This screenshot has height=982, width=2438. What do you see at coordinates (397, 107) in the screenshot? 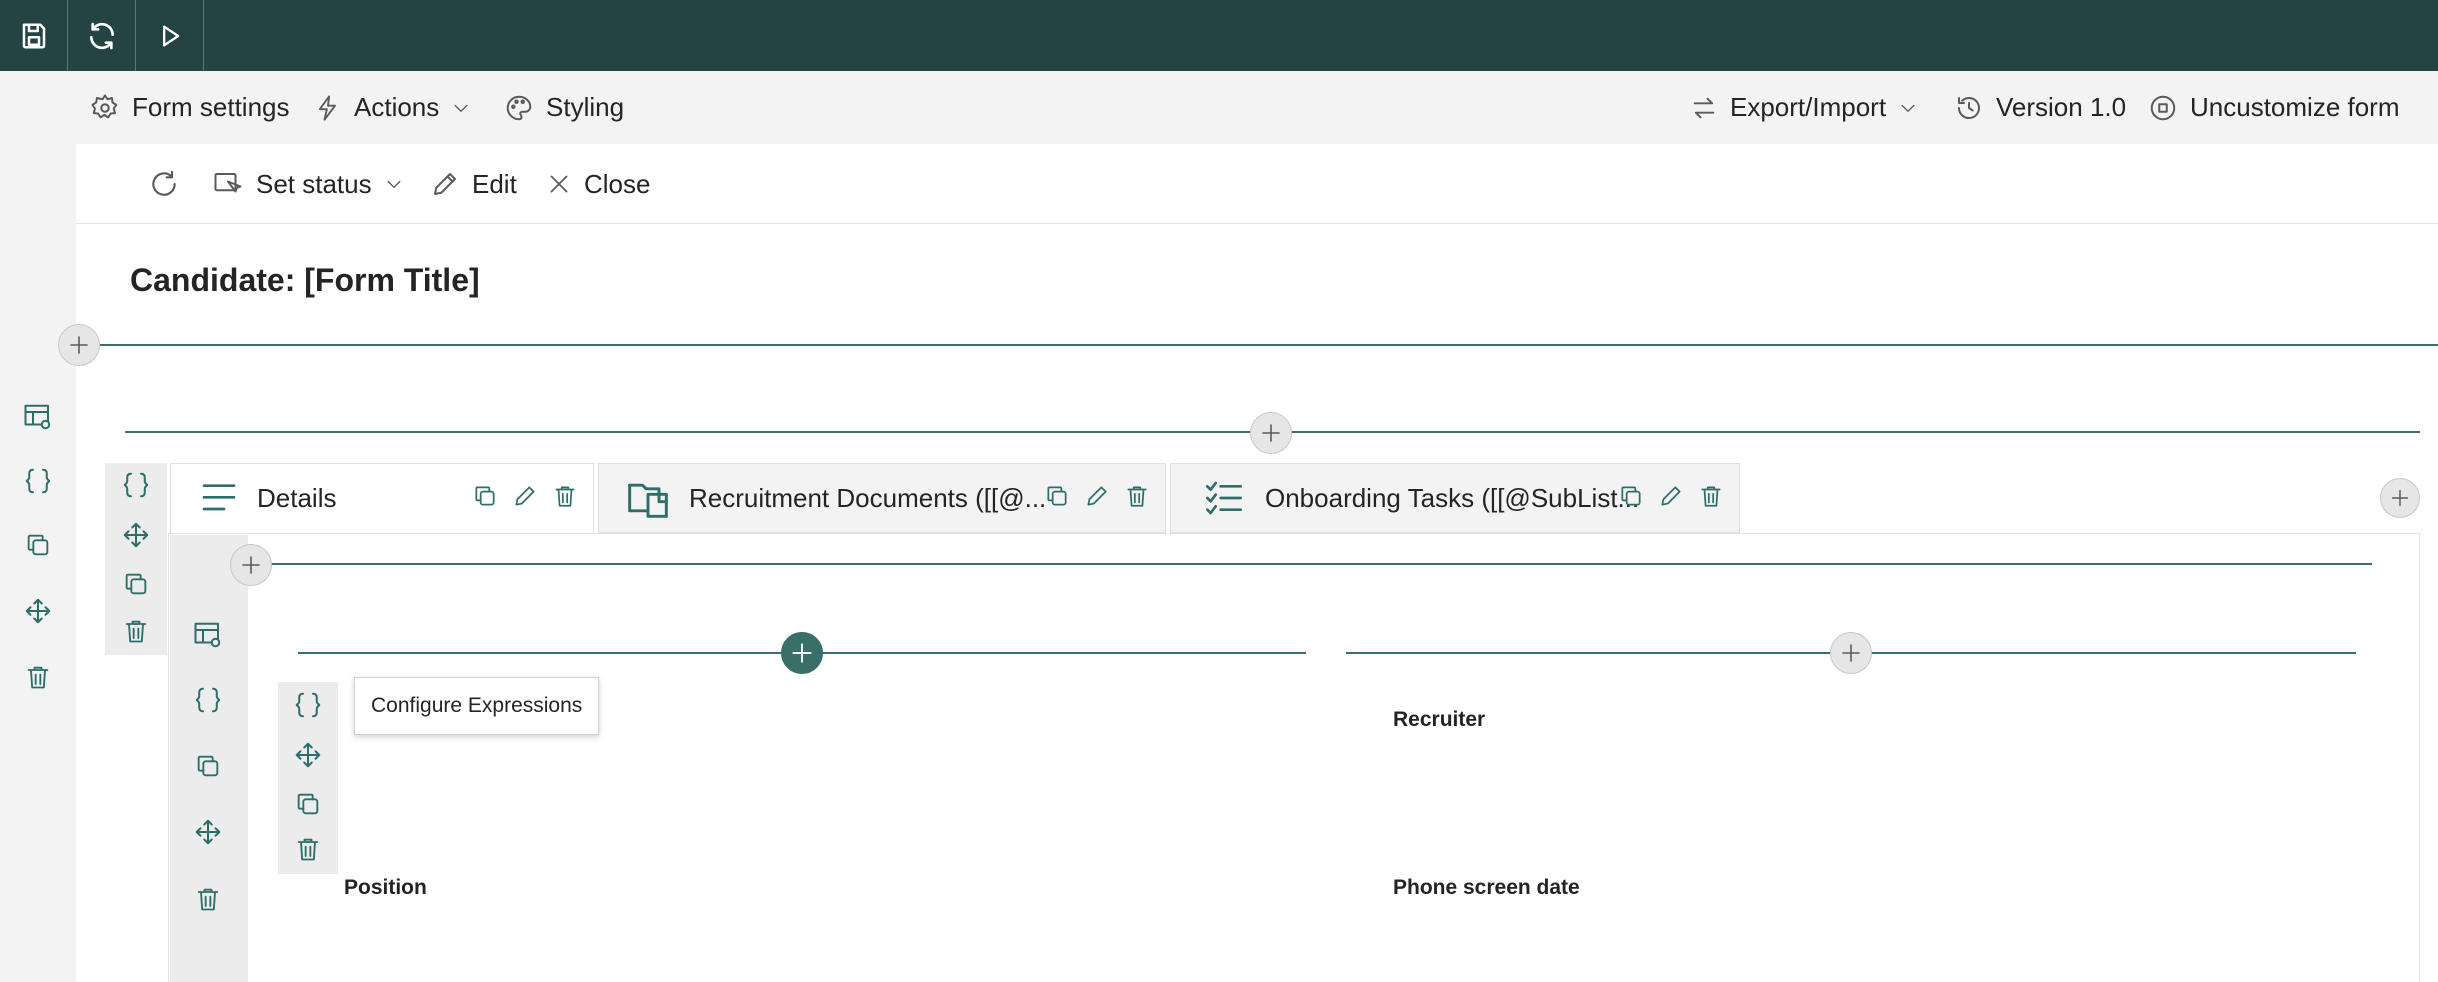
I see `actions-label: Actions` at bounding box center [397, 107].